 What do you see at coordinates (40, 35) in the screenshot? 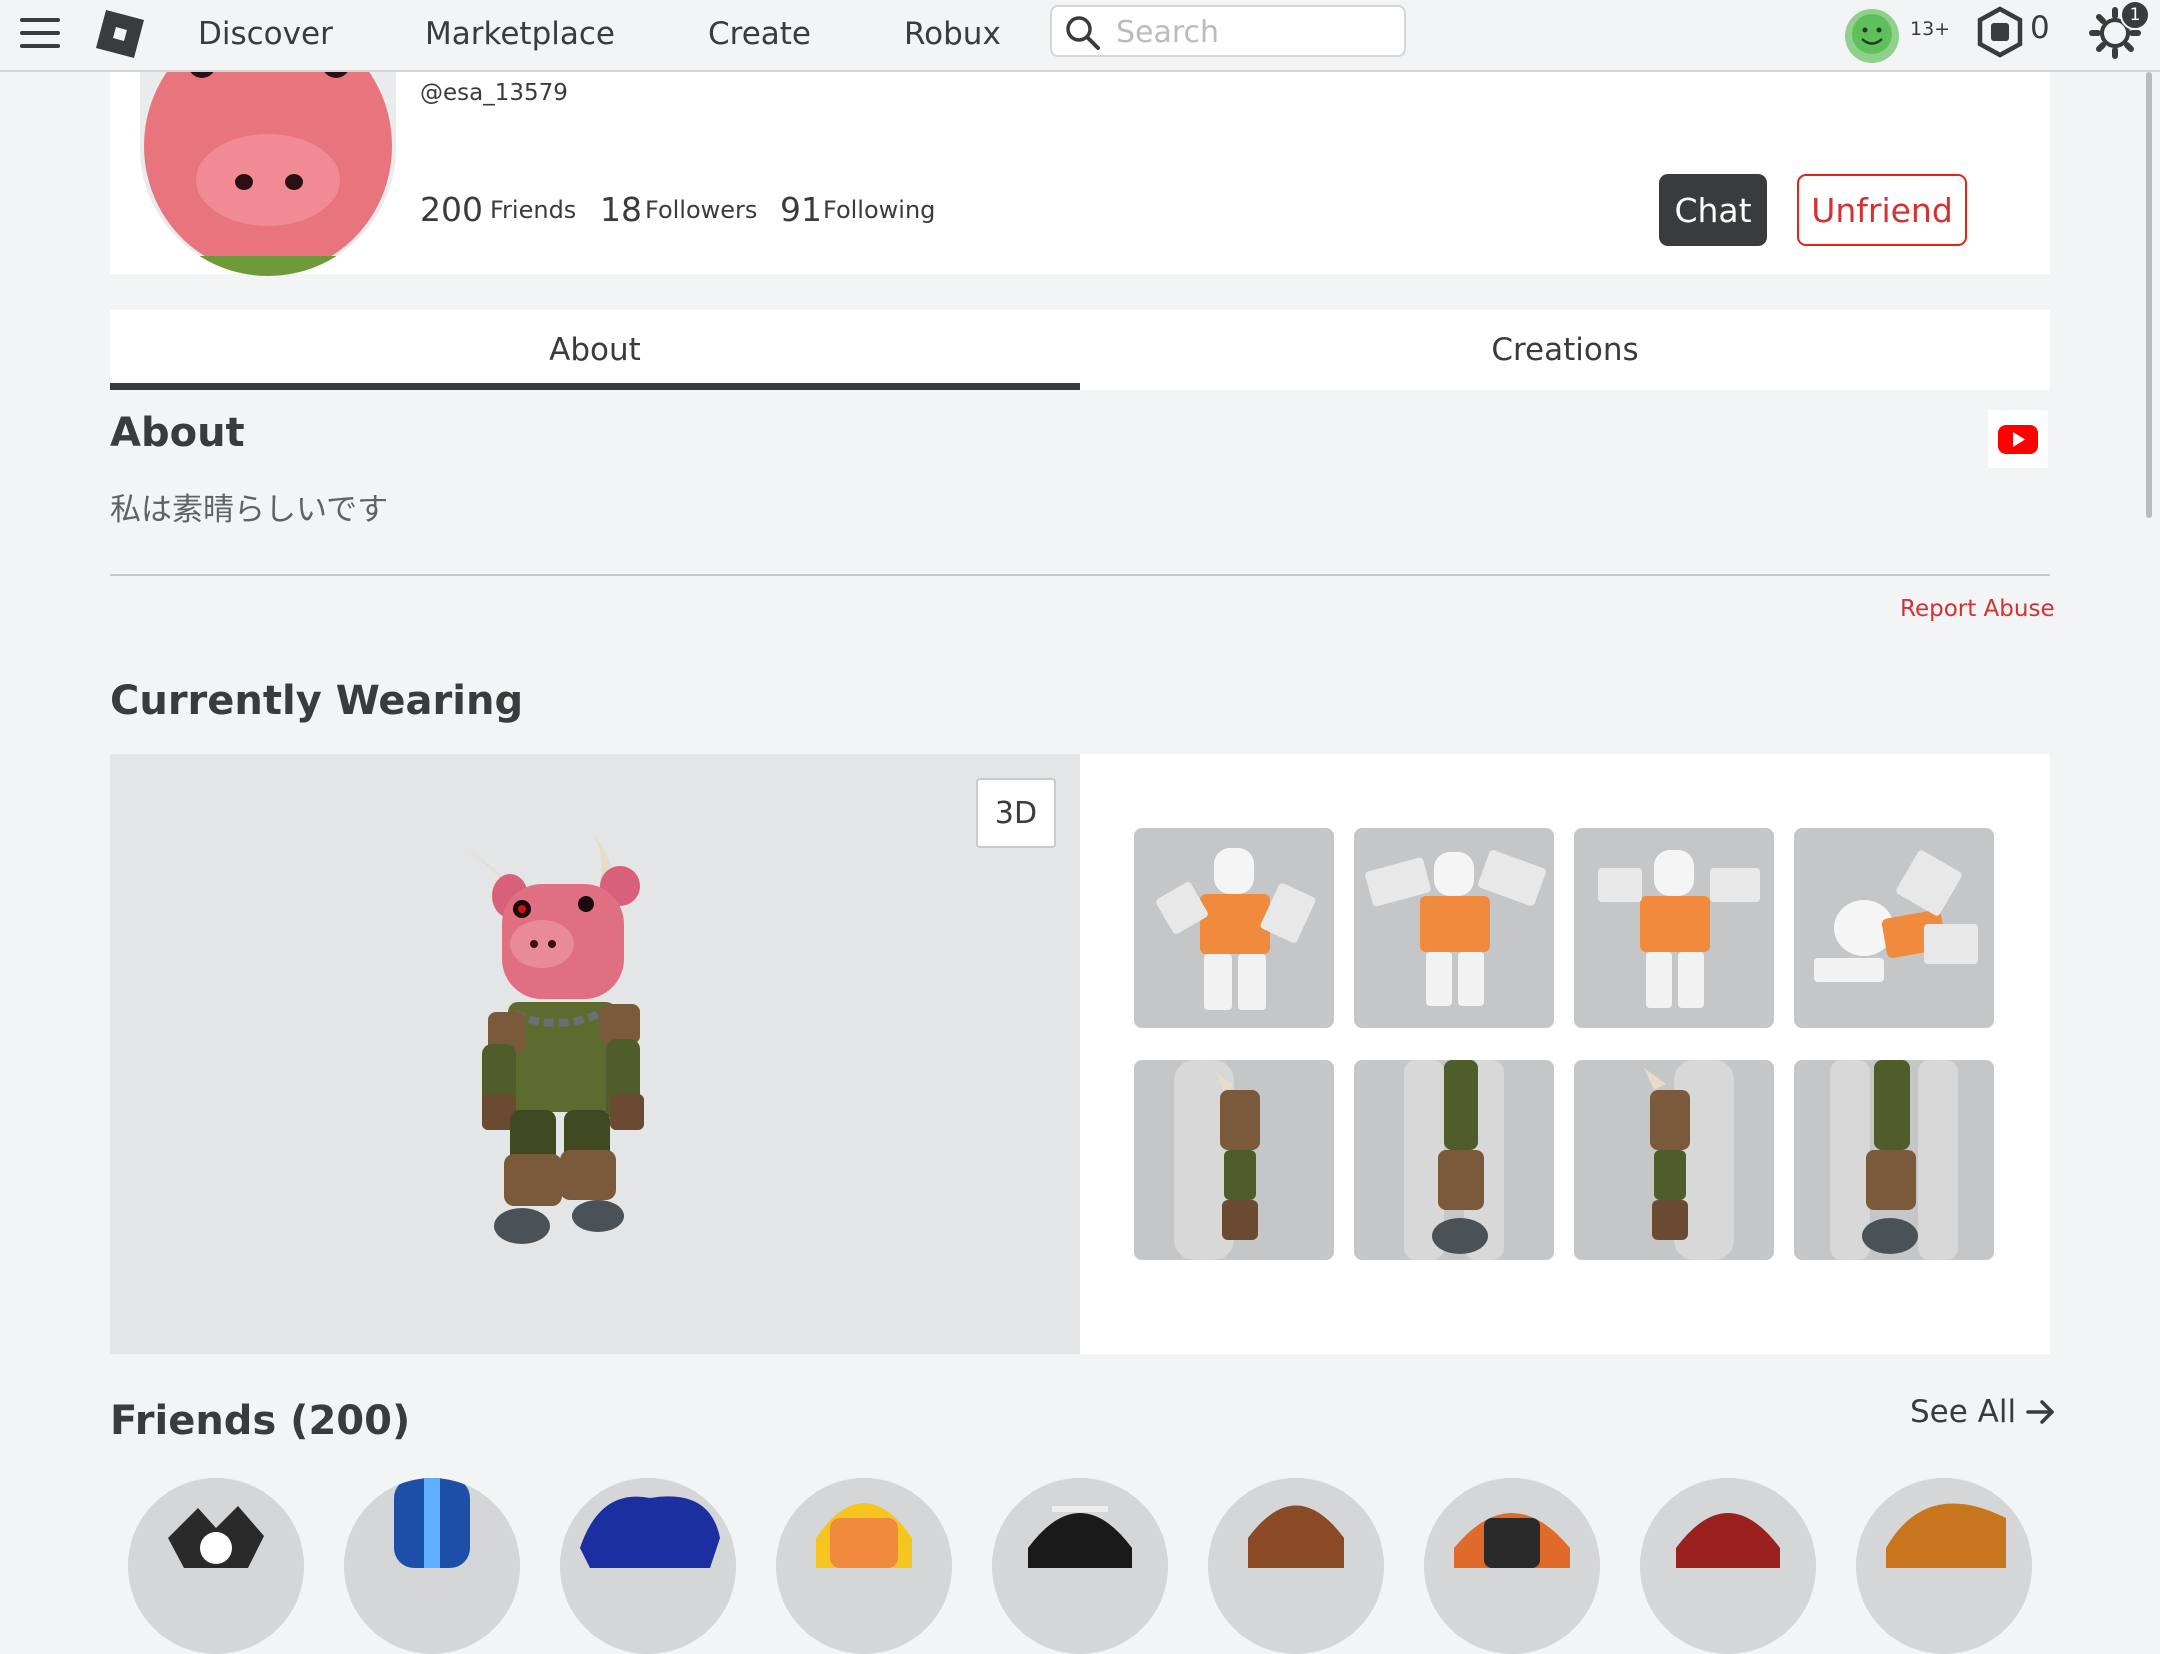
I see `menu-icon` at bounding box center [40, 35].